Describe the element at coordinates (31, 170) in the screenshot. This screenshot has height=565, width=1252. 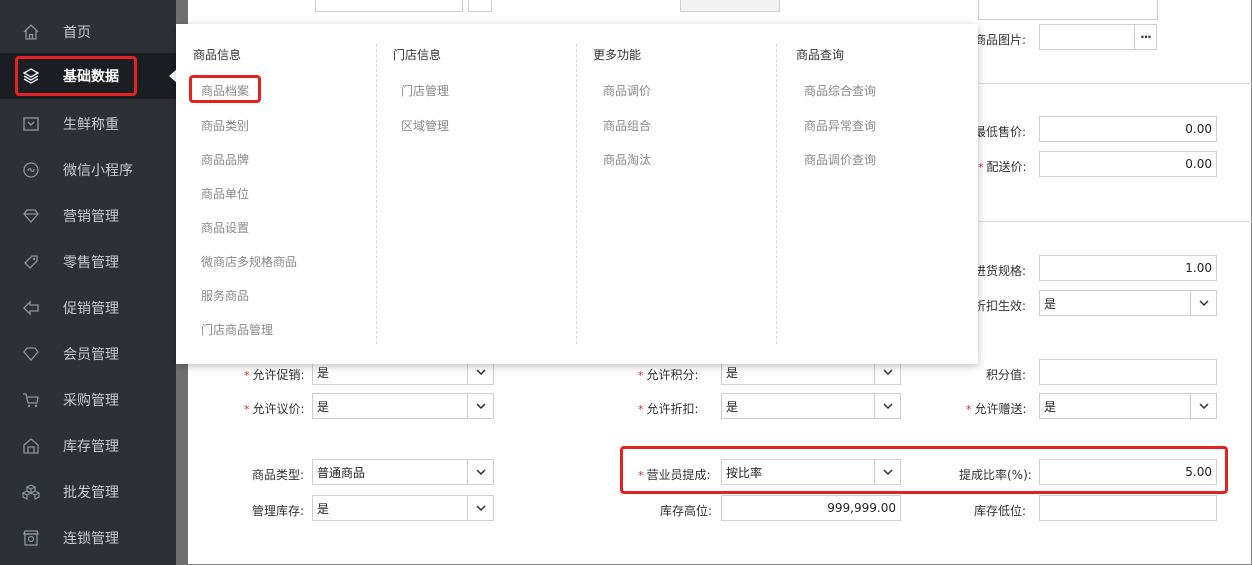
I see `wechat-miniprogram-icon` at that location.